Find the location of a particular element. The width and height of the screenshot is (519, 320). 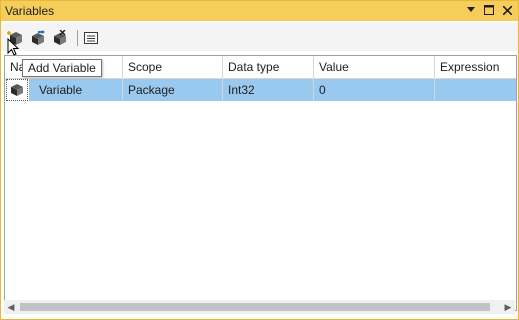

scroll-left-icon: ◀ is located at coordinates (11, 307).